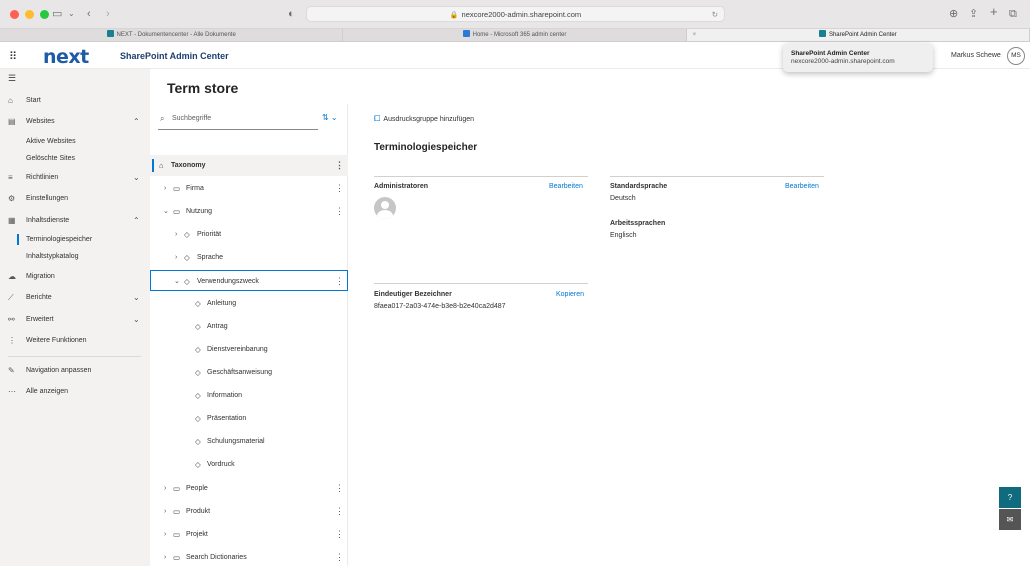 The width and height of the screenshot is (1030, 566). I want to click on tree-row-firma: › ▭ Firma ⋮, so click(249, 188).